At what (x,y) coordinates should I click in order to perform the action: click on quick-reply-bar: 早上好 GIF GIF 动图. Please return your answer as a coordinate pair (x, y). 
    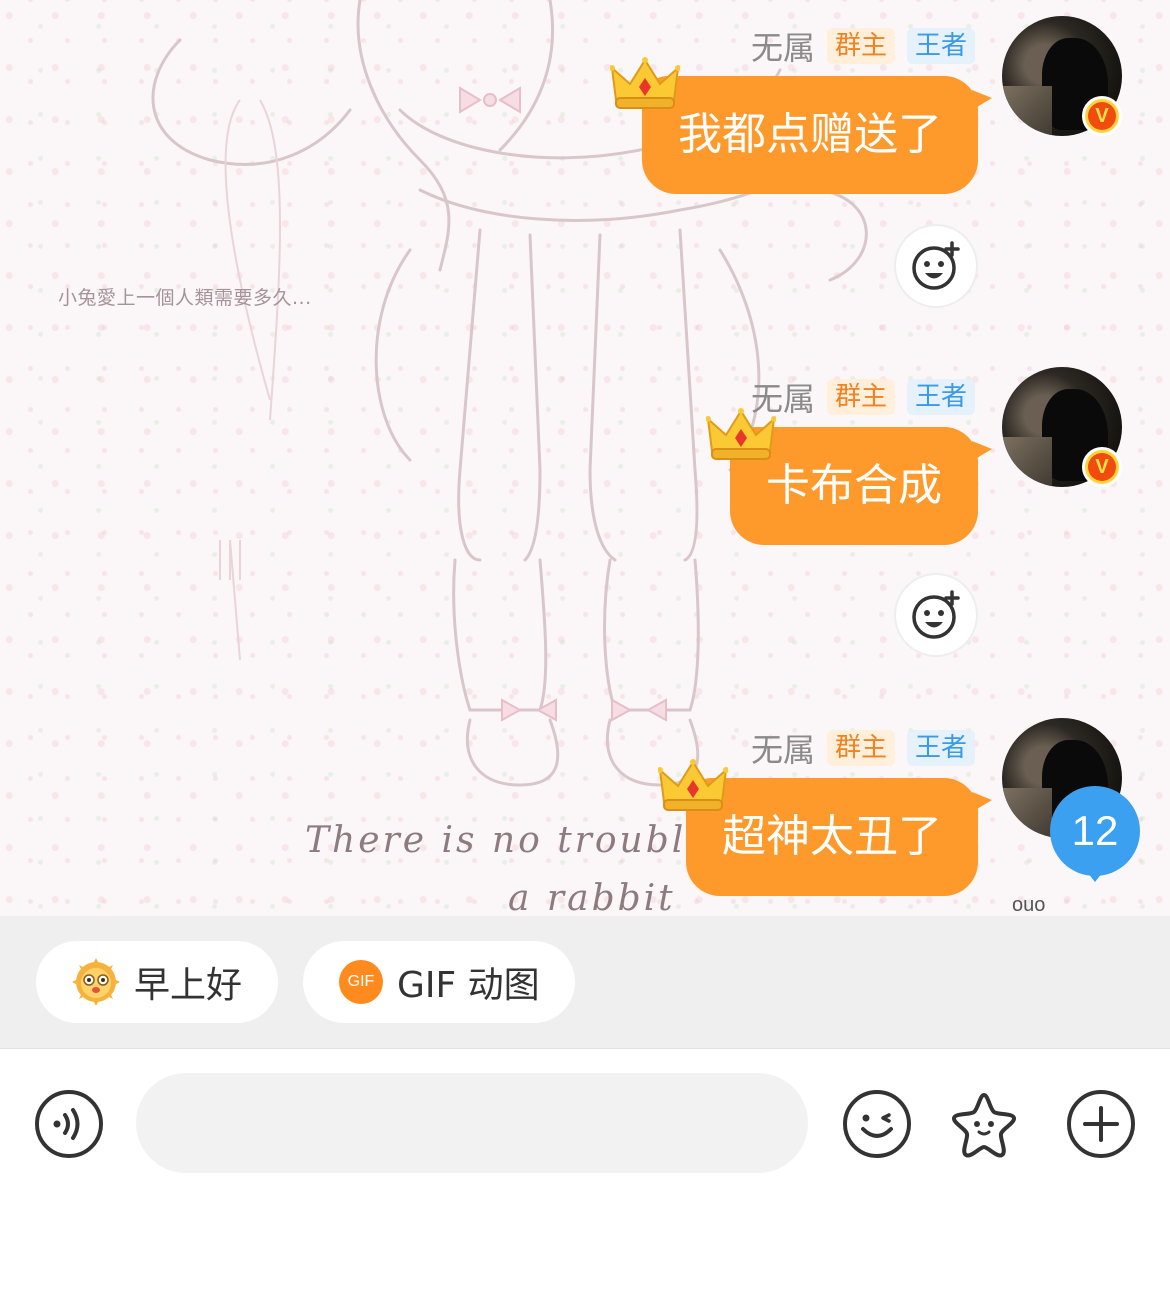
    Looking at the image, I should click on (585, 982).